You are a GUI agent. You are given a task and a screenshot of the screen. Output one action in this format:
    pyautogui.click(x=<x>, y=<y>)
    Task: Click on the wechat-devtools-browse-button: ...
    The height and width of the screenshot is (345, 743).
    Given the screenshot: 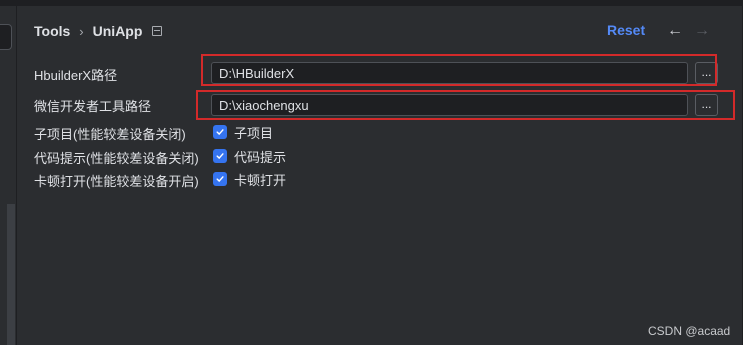 What is the action you would take?
    pyautogui.click(x=706, y=105)
    